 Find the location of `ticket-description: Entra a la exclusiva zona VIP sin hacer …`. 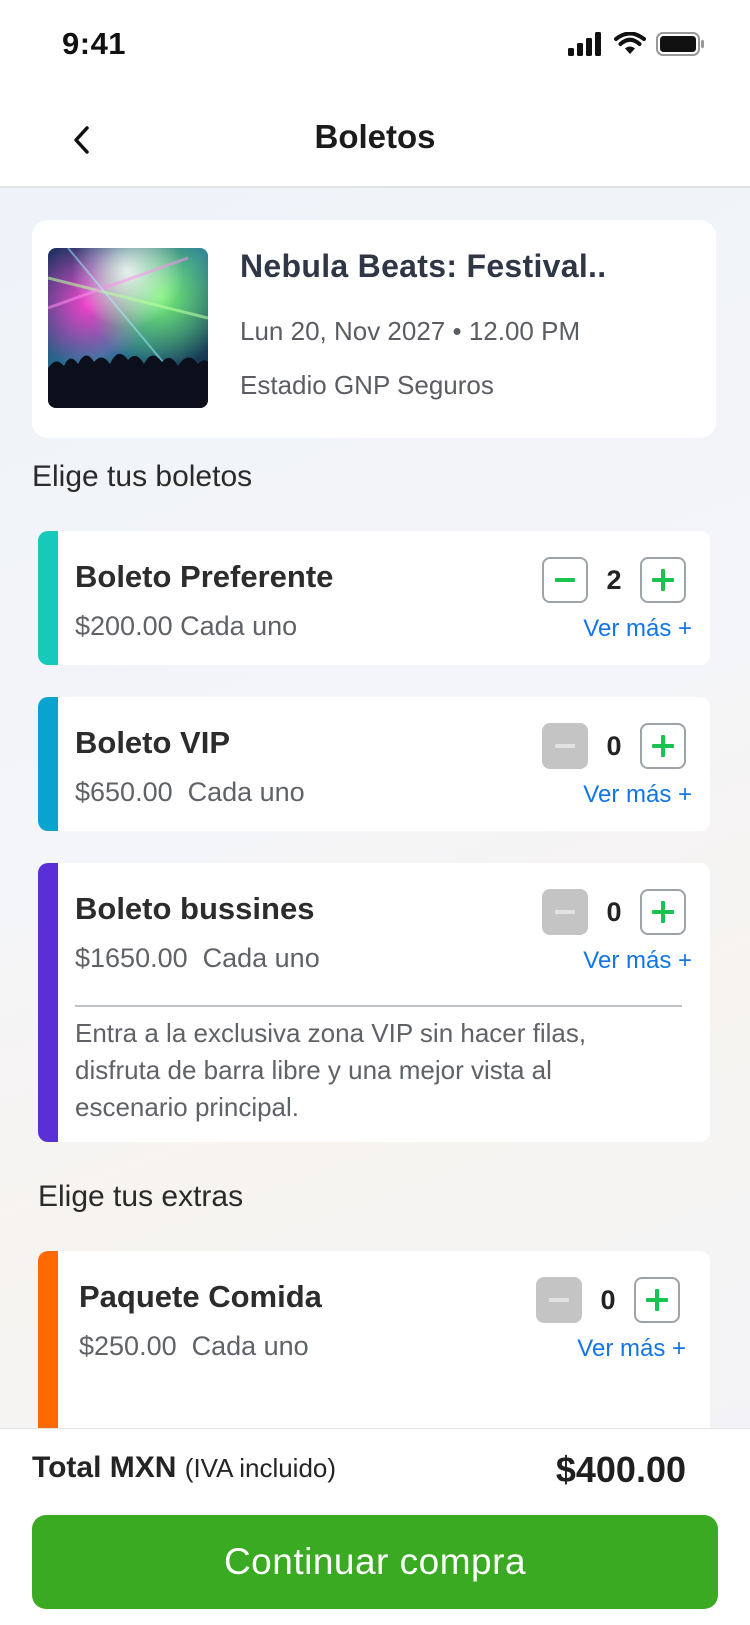

ticket-description: Entra a la exclusiva zona VIP sin hacer … is located at coordinates (331, 1070).